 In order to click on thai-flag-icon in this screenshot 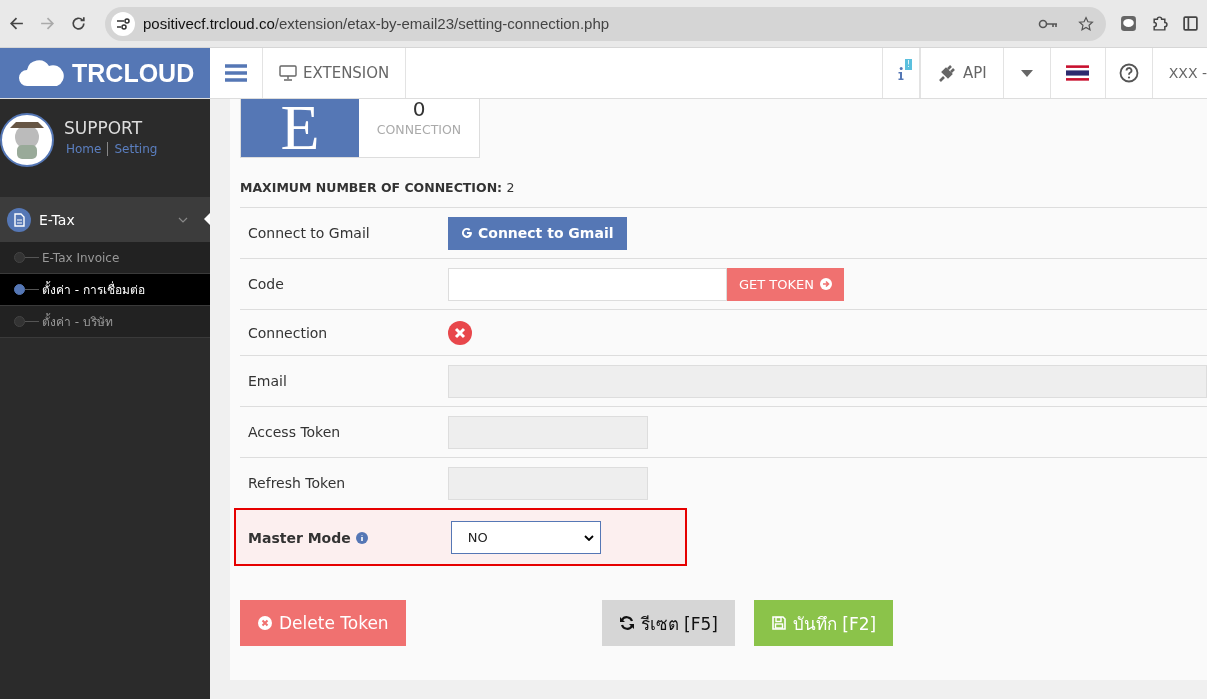, I will do `click(1078, 73)`.